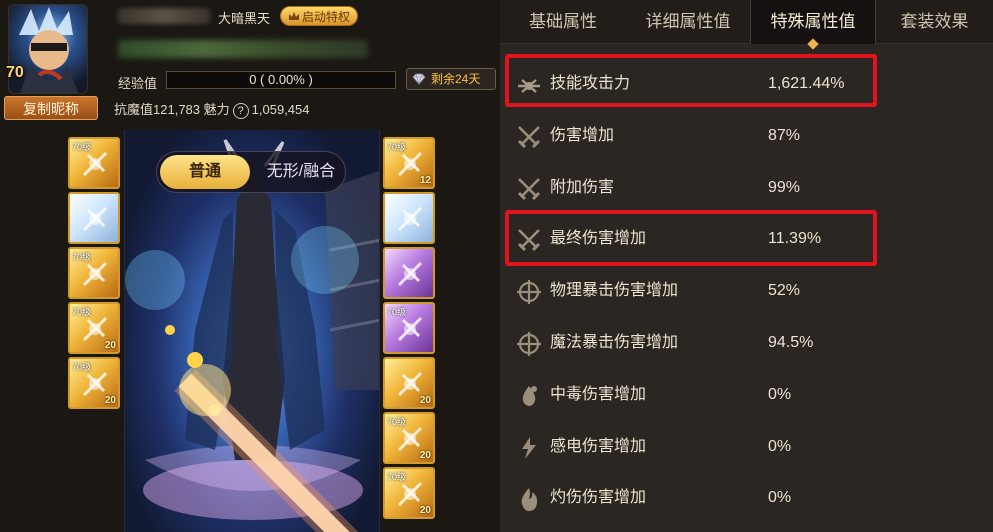 The height and width of the screenshot is (532, 993). Describe the element at coordinates (746, 449) in the screenshot. I see `attribute-row: 感电伤害增加 0%` at that location.